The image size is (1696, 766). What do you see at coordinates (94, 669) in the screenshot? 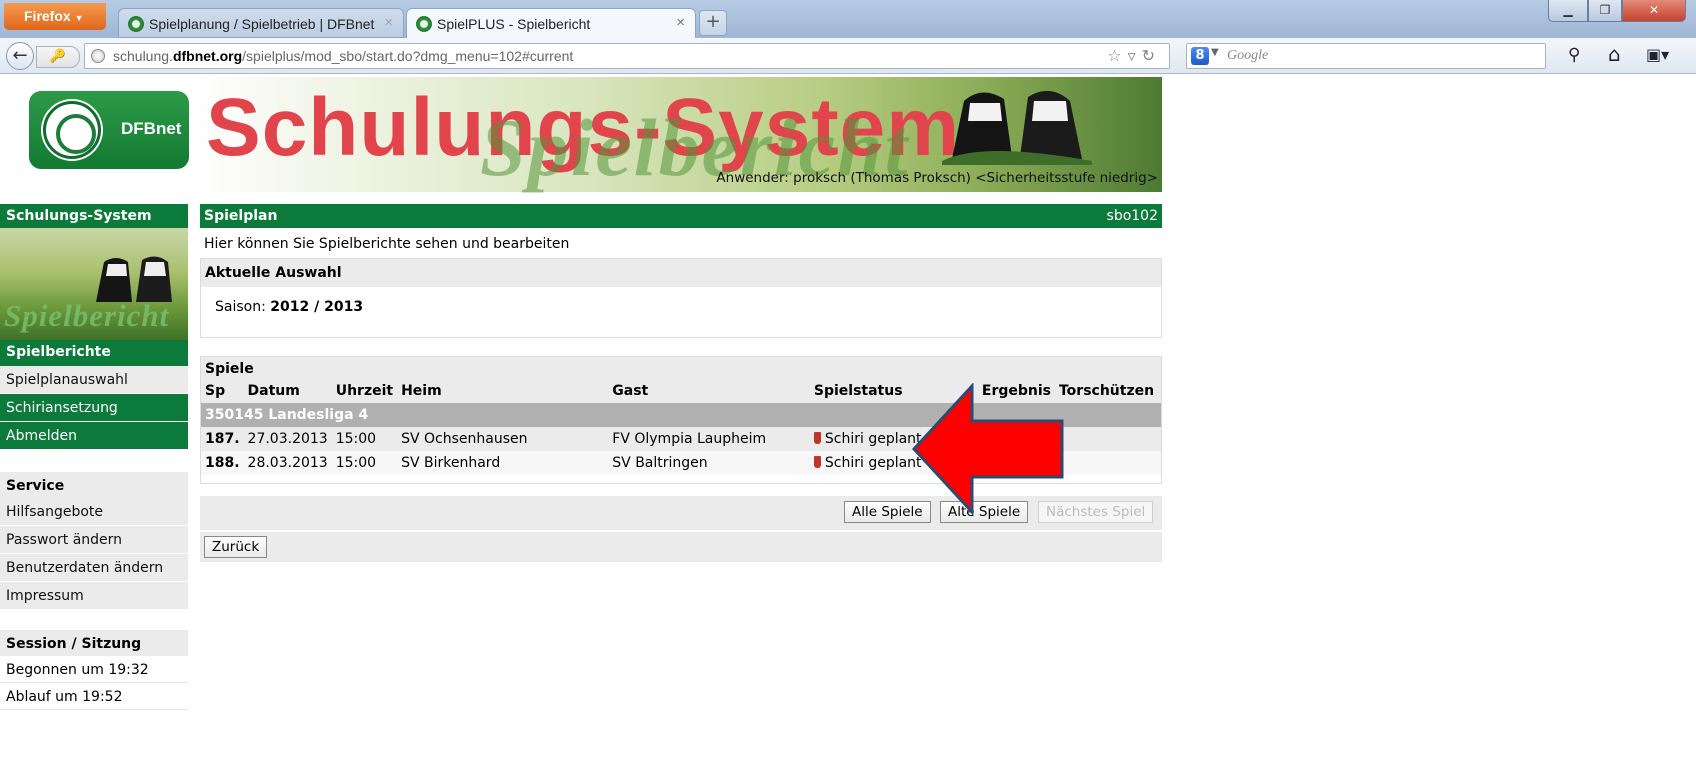
I see `session-start-time: Begonnen um 19:32` at bounding box center [94, 669].